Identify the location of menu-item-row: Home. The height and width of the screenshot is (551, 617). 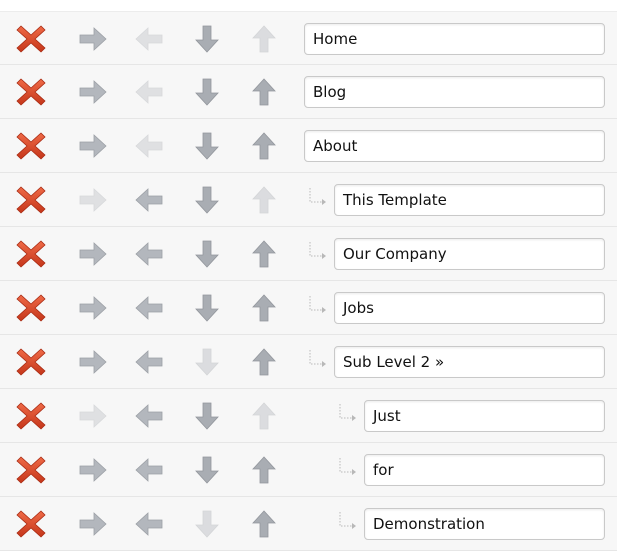
(308, 38).